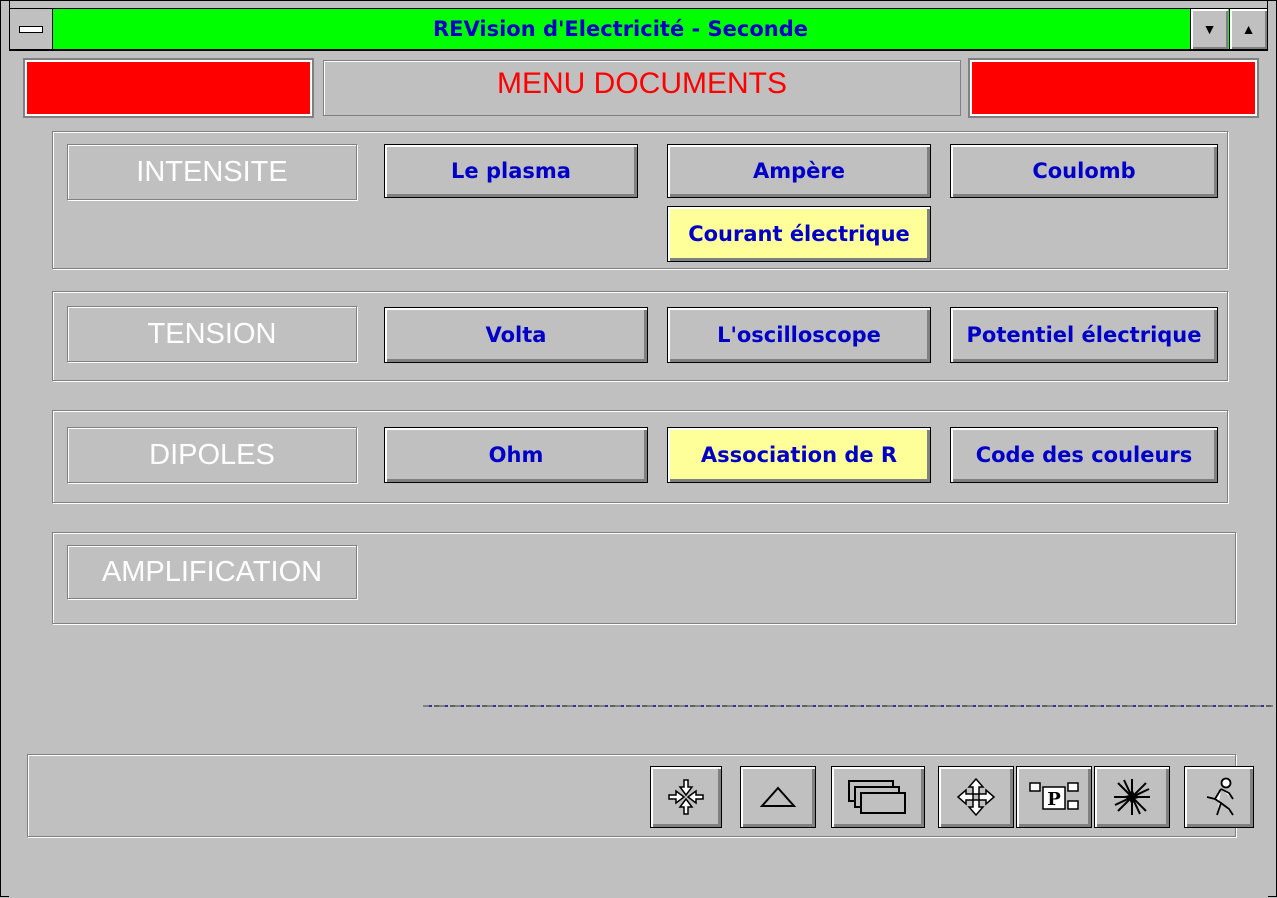  I want to click on move-arrows-icon, so click(976, 797).